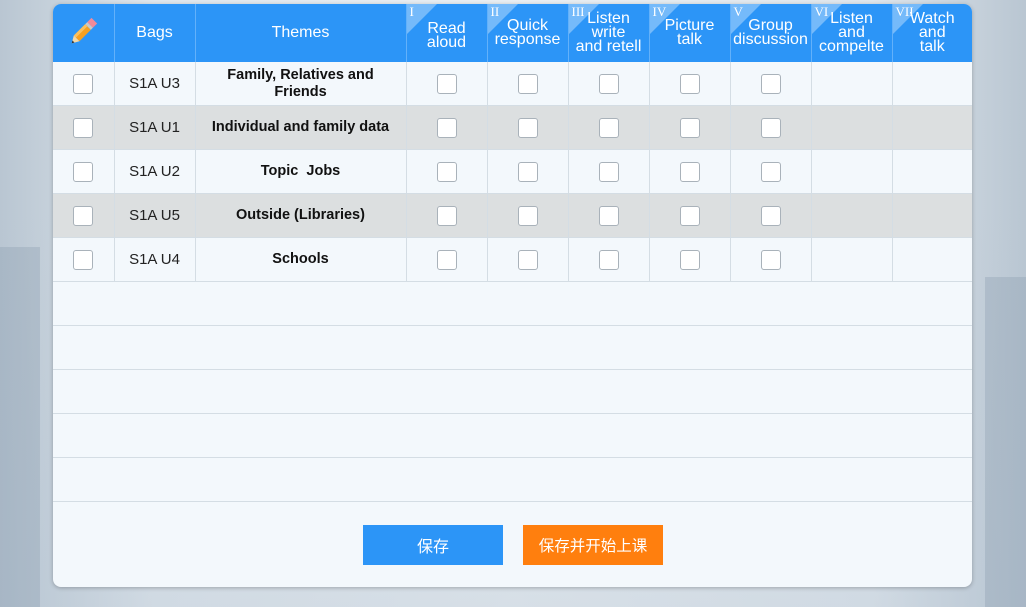  I want to click on column-header-quick-response: II Quick response, so click(528, 33).